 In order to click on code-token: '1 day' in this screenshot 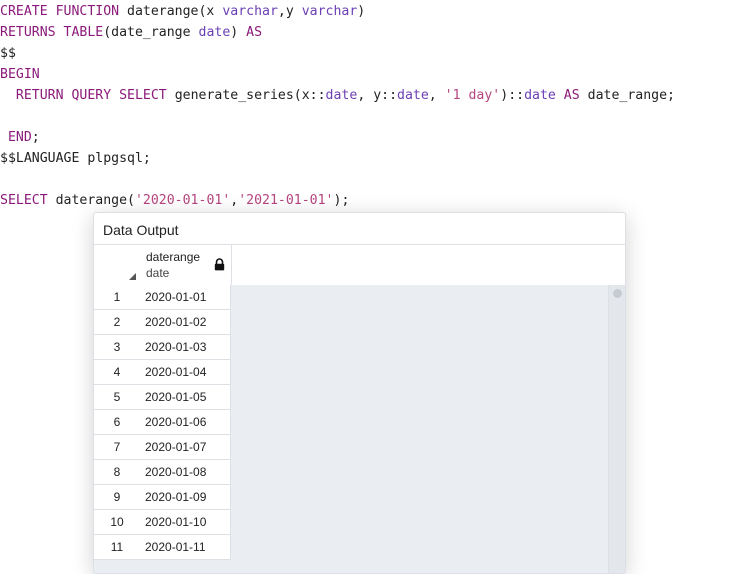, I will do `click(472, 95)`.